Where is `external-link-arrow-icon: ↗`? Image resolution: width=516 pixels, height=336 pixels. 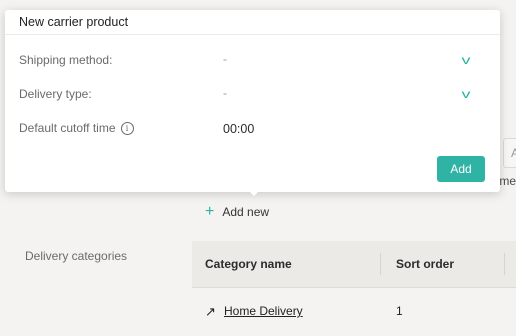 external-link-arrow-icon: ↗ is located at coordinates (210, 312).